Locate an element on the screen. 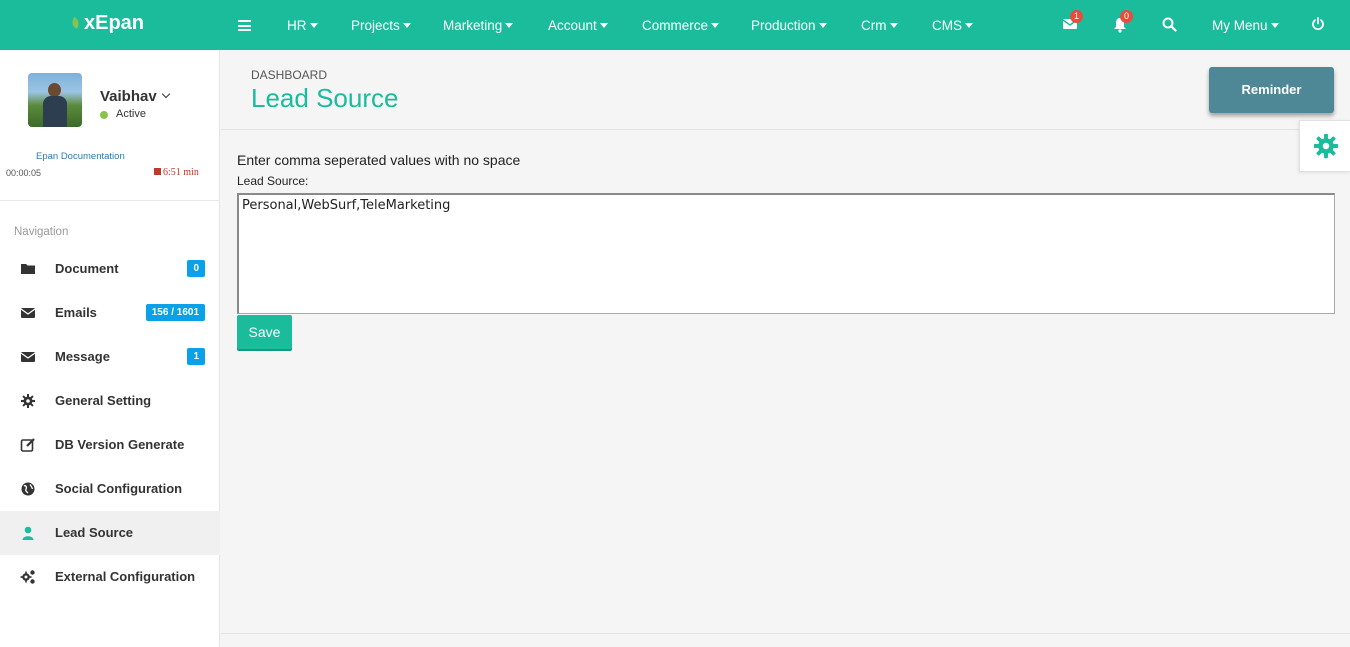 The image size is (1350, 647). nav-cms-label: CMS is located at coordinates (947, 25).